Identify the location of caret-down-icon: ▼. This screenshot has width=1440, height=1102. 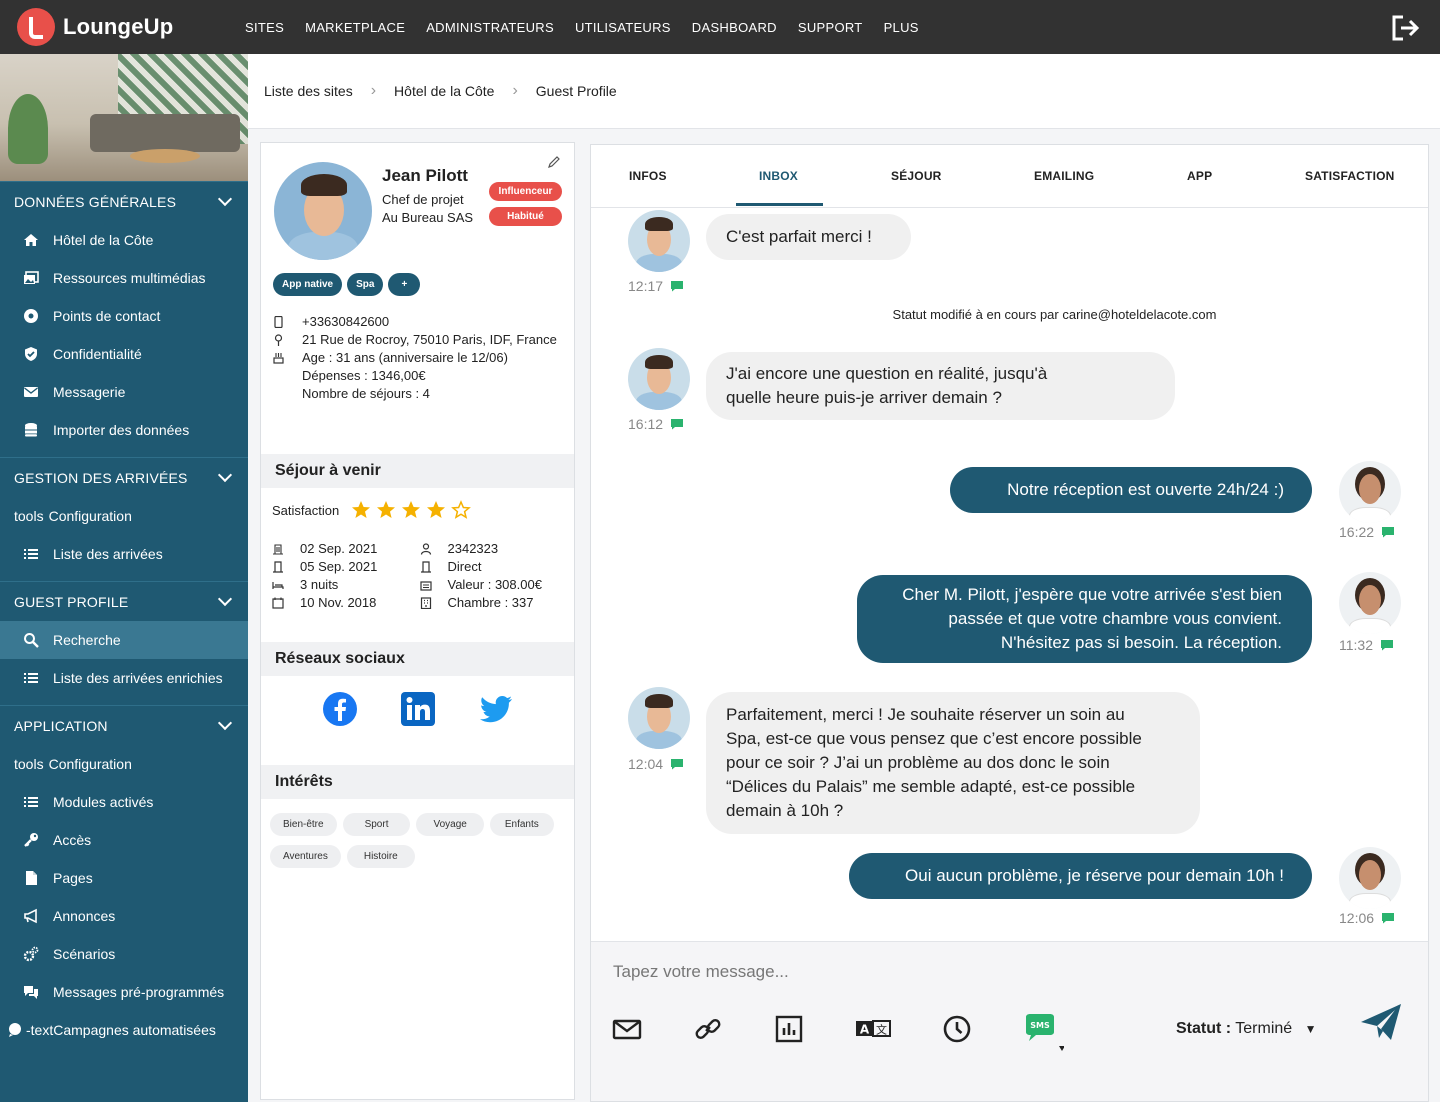
(1310, 1029).